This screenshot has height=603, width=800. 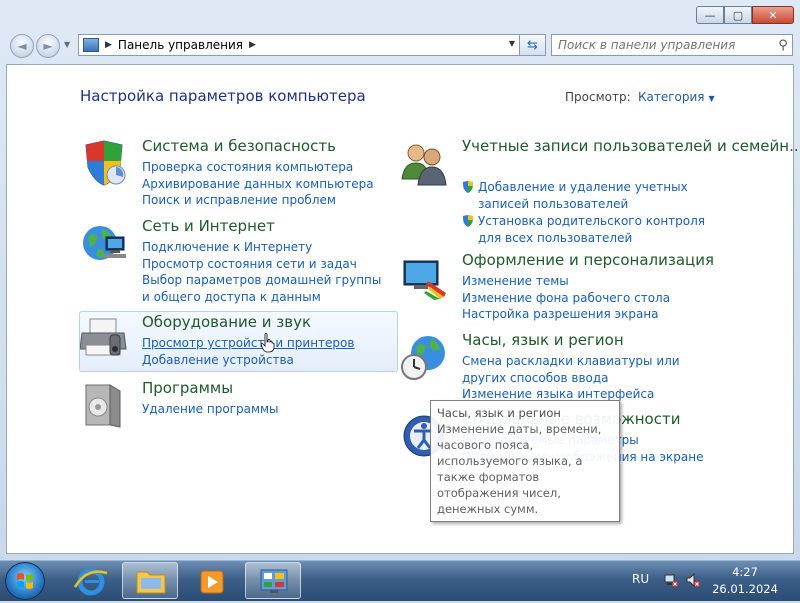 I want to click on media-player-icon, so click(x=212, y=582).